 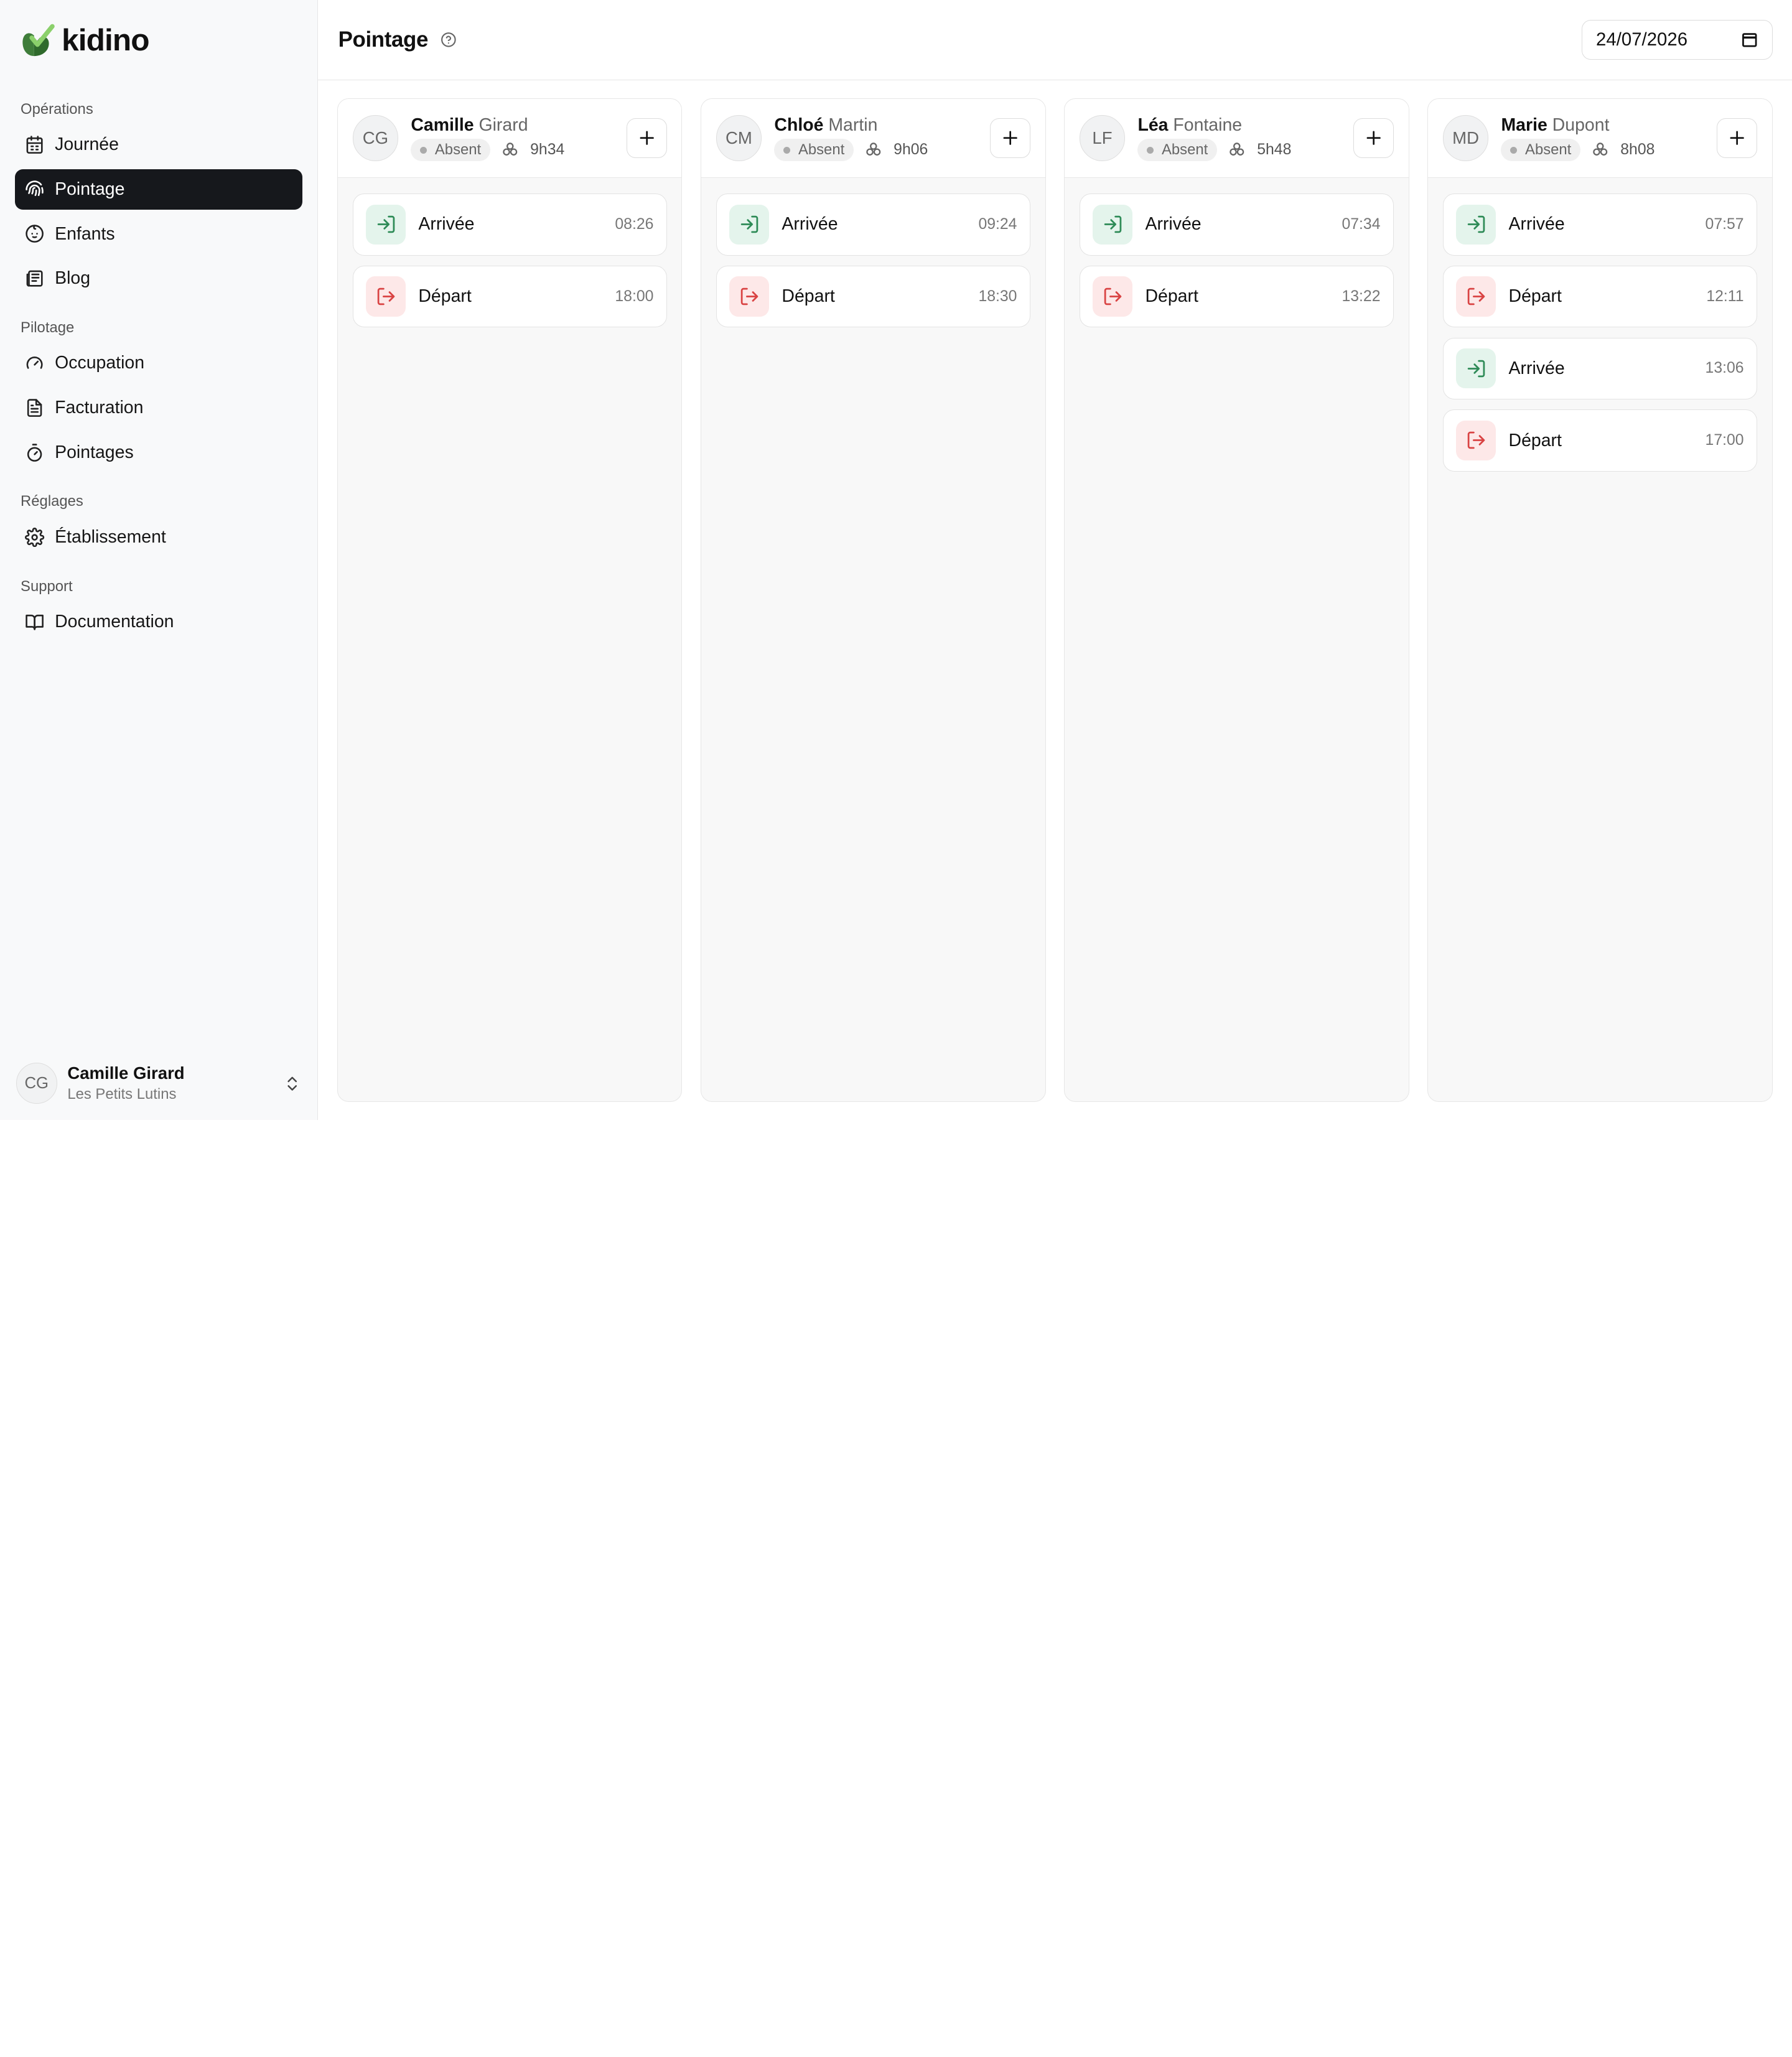 I want to click on staff-column-header: CM Chloé Martin Absent 9h06, so click(x=873, y=138).